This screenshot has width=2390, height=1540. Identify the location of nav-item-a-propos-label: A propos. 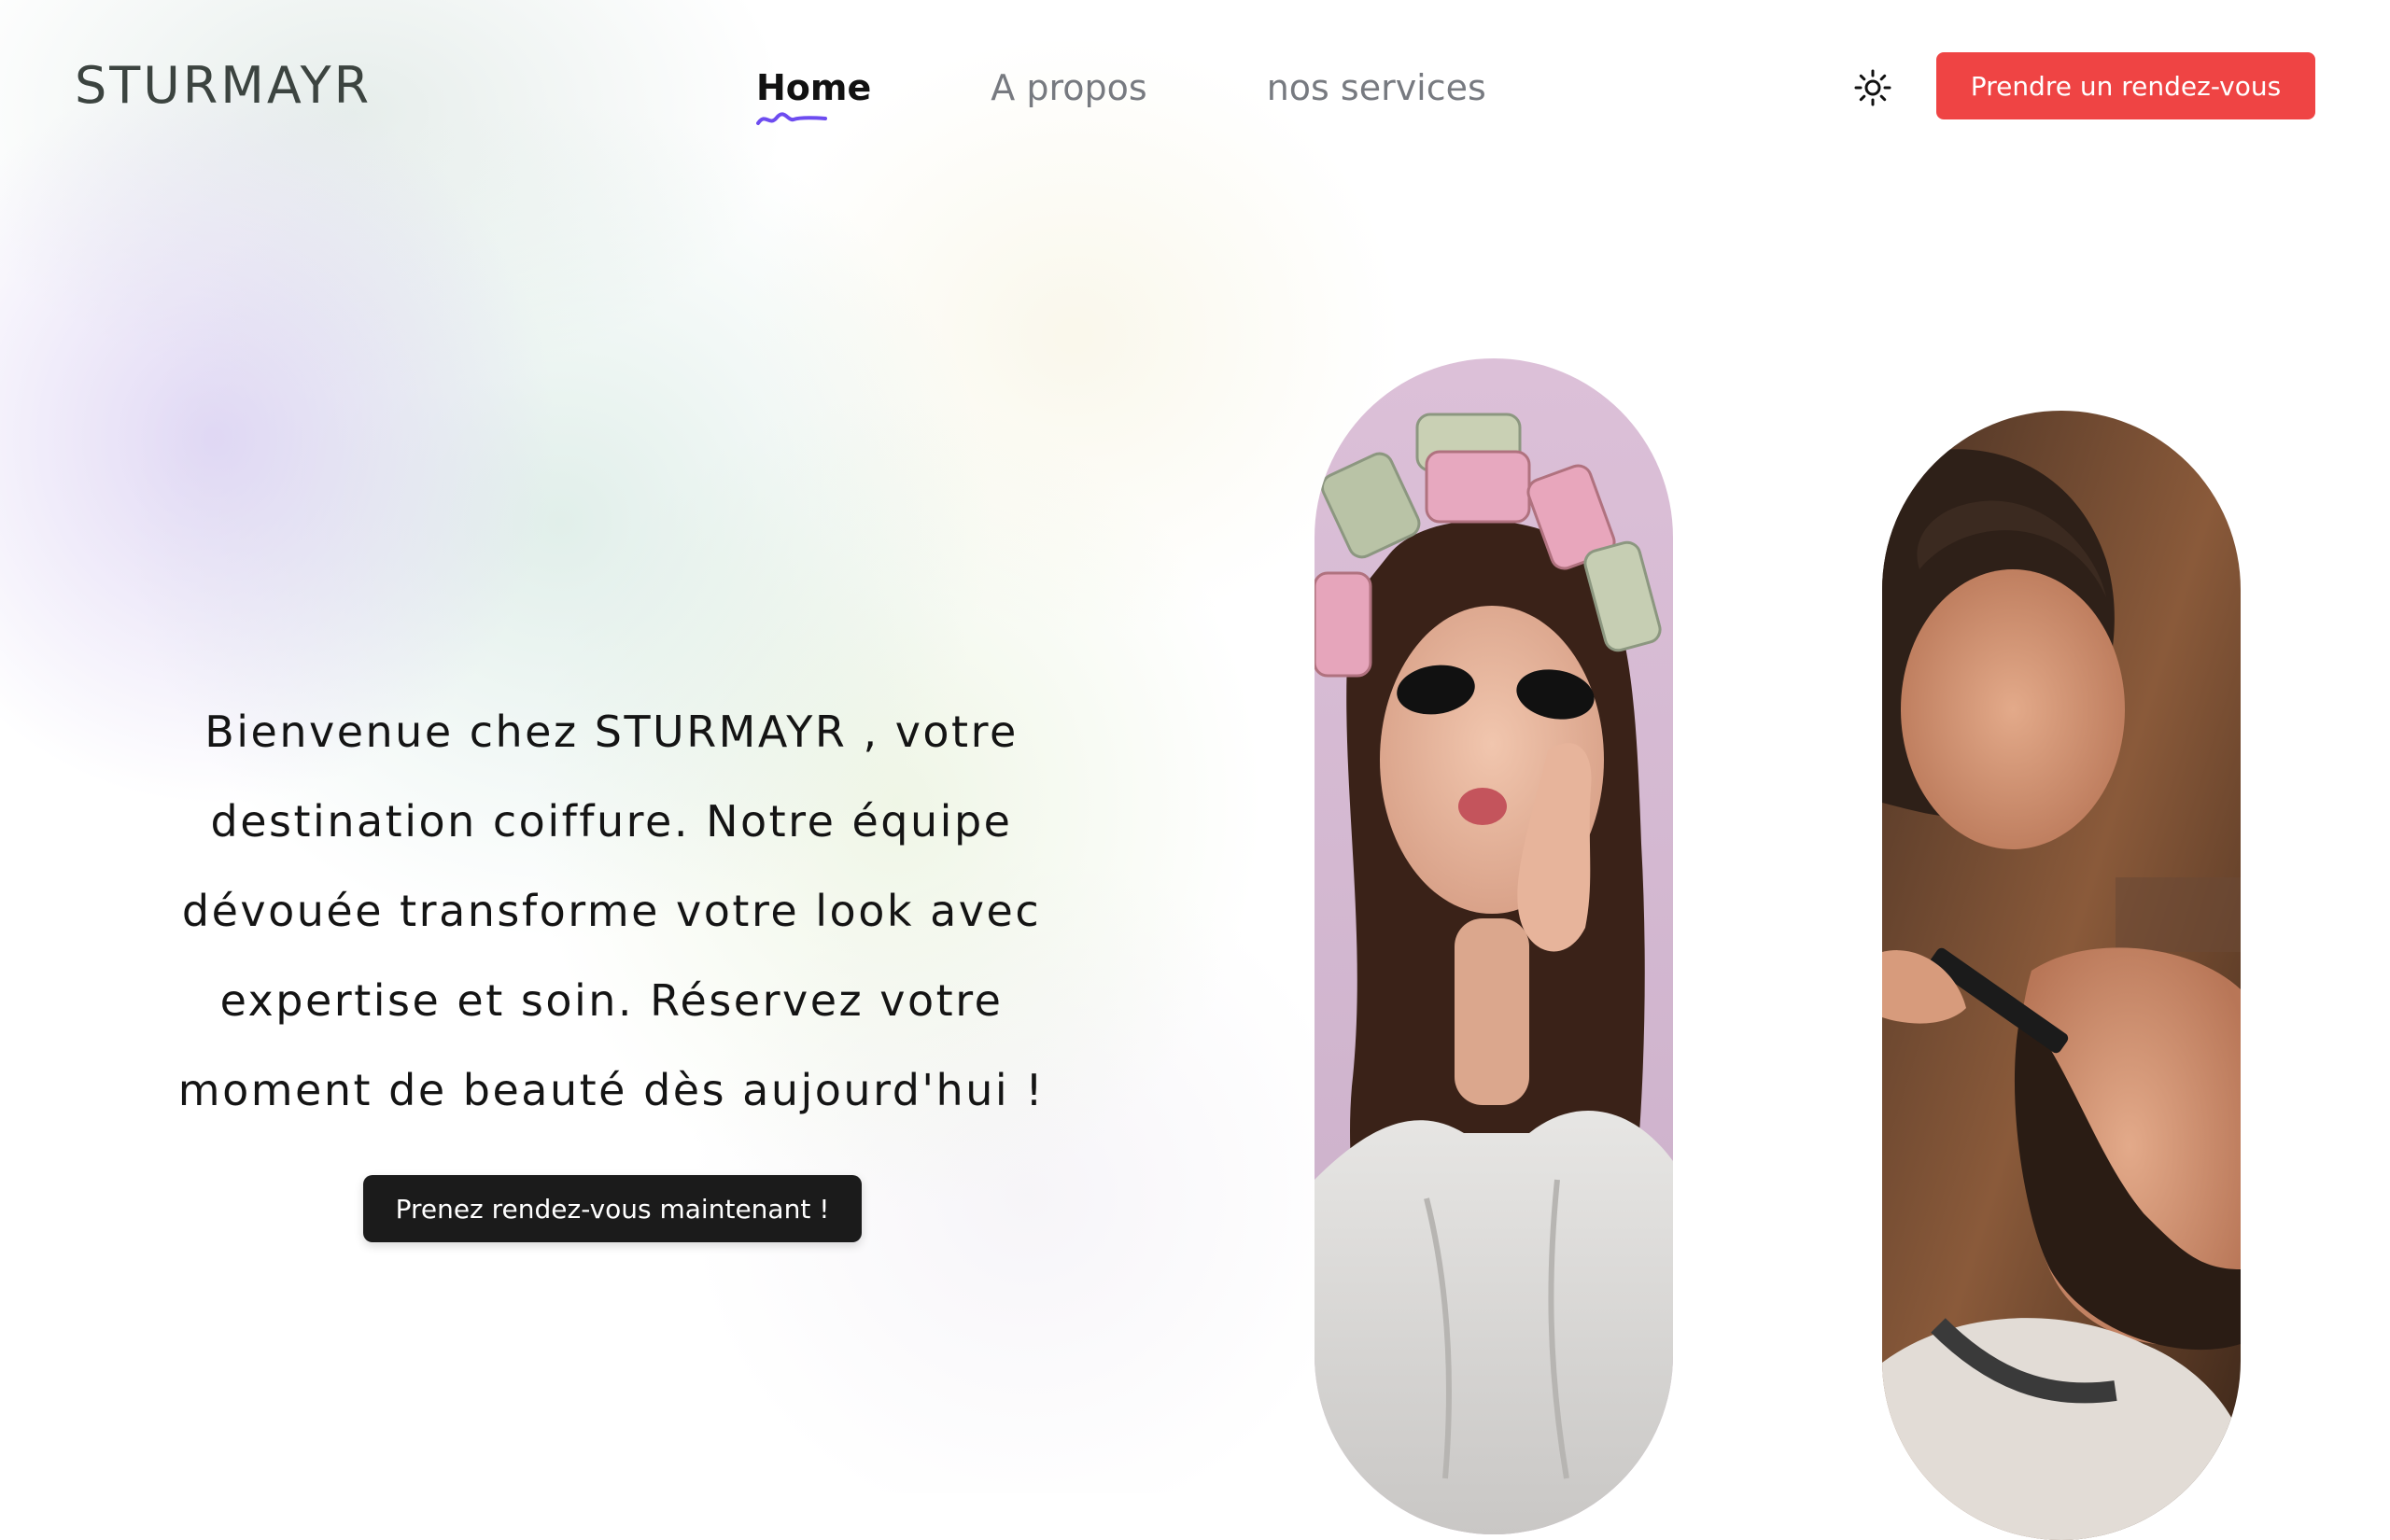
(1069, 87).